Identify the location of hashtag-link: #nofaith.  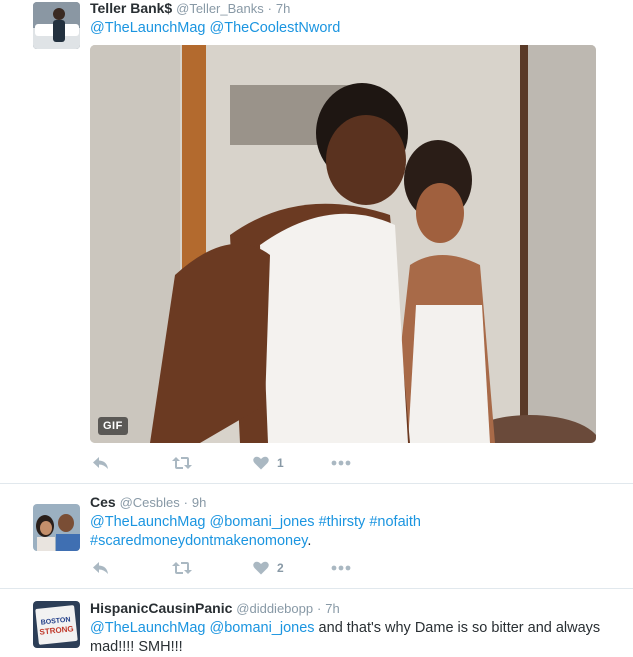
(395, 522).